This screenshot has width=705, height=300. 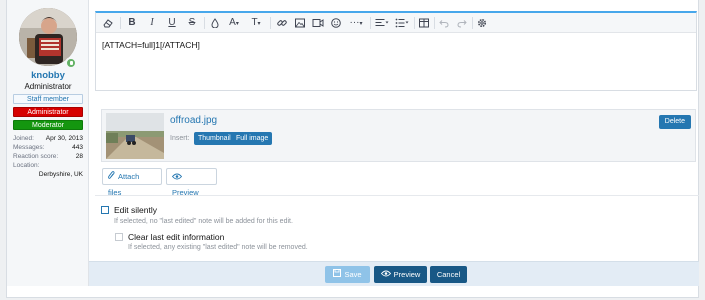 What do you see at coordinates (193, 120) in the screenshot?
I see `attachment-filename: offroad.jpg` at bounding box center [193, 120].